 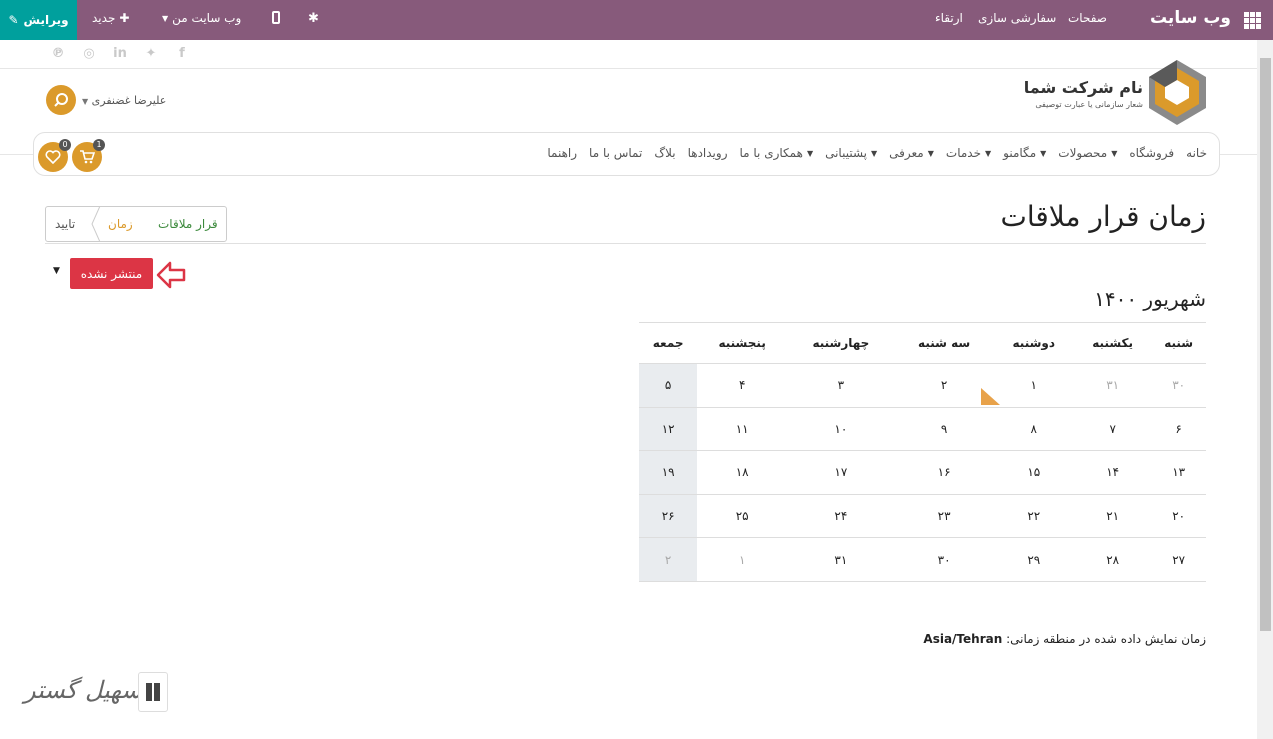 I want to click on unpublished-button: منتشر نشده, so click(x=111, y=273).